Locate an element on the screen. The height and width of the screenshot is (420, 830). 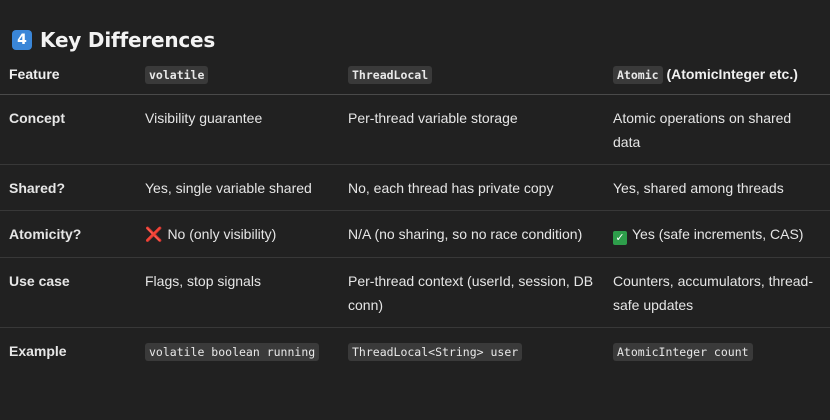
header-threadlocal: ThreadLocal is located at coordinates (480, 76).